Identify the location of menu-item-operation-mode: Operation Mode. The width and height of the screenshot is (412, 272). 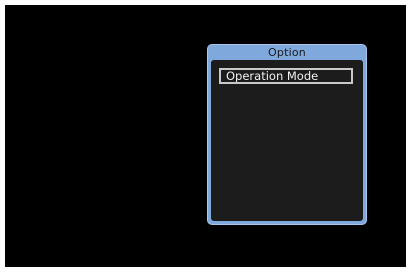
(286, 76).